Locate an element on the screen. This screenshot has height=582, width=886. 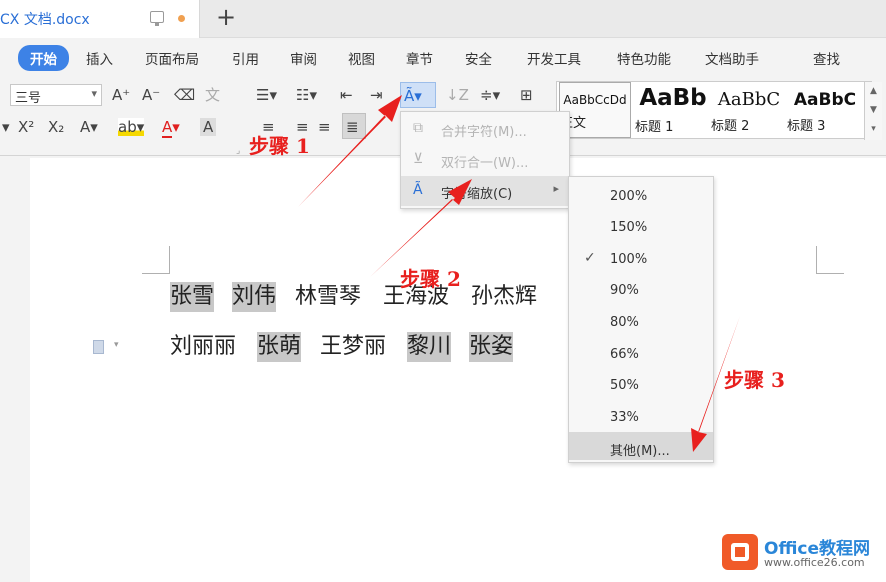
step1-arrow is located at coordinates (350, 151).